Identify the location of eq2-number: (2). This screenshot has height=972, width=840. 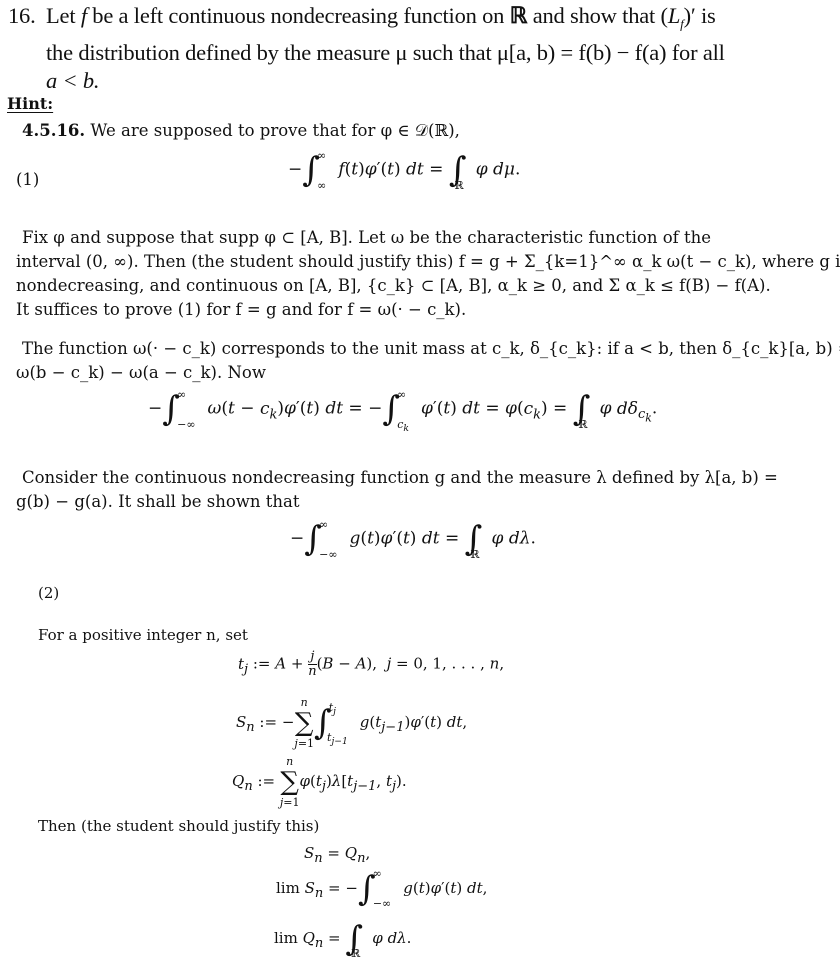
(49, 593).